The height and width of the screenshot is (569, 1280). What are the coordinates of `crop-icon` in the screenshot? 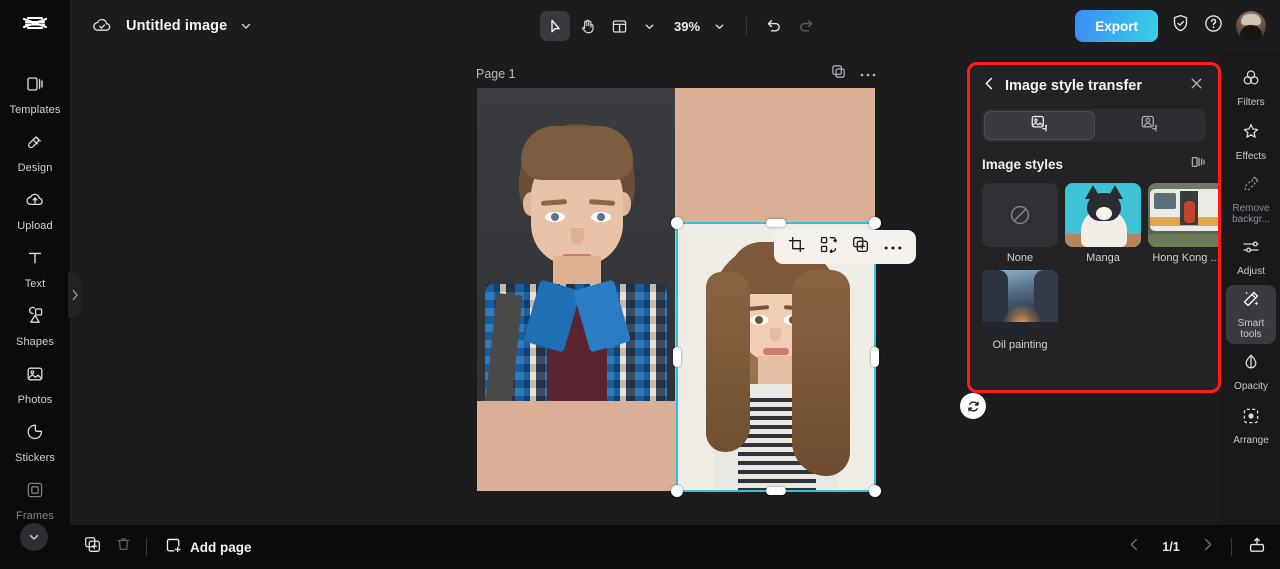 It's located at (796, 247).